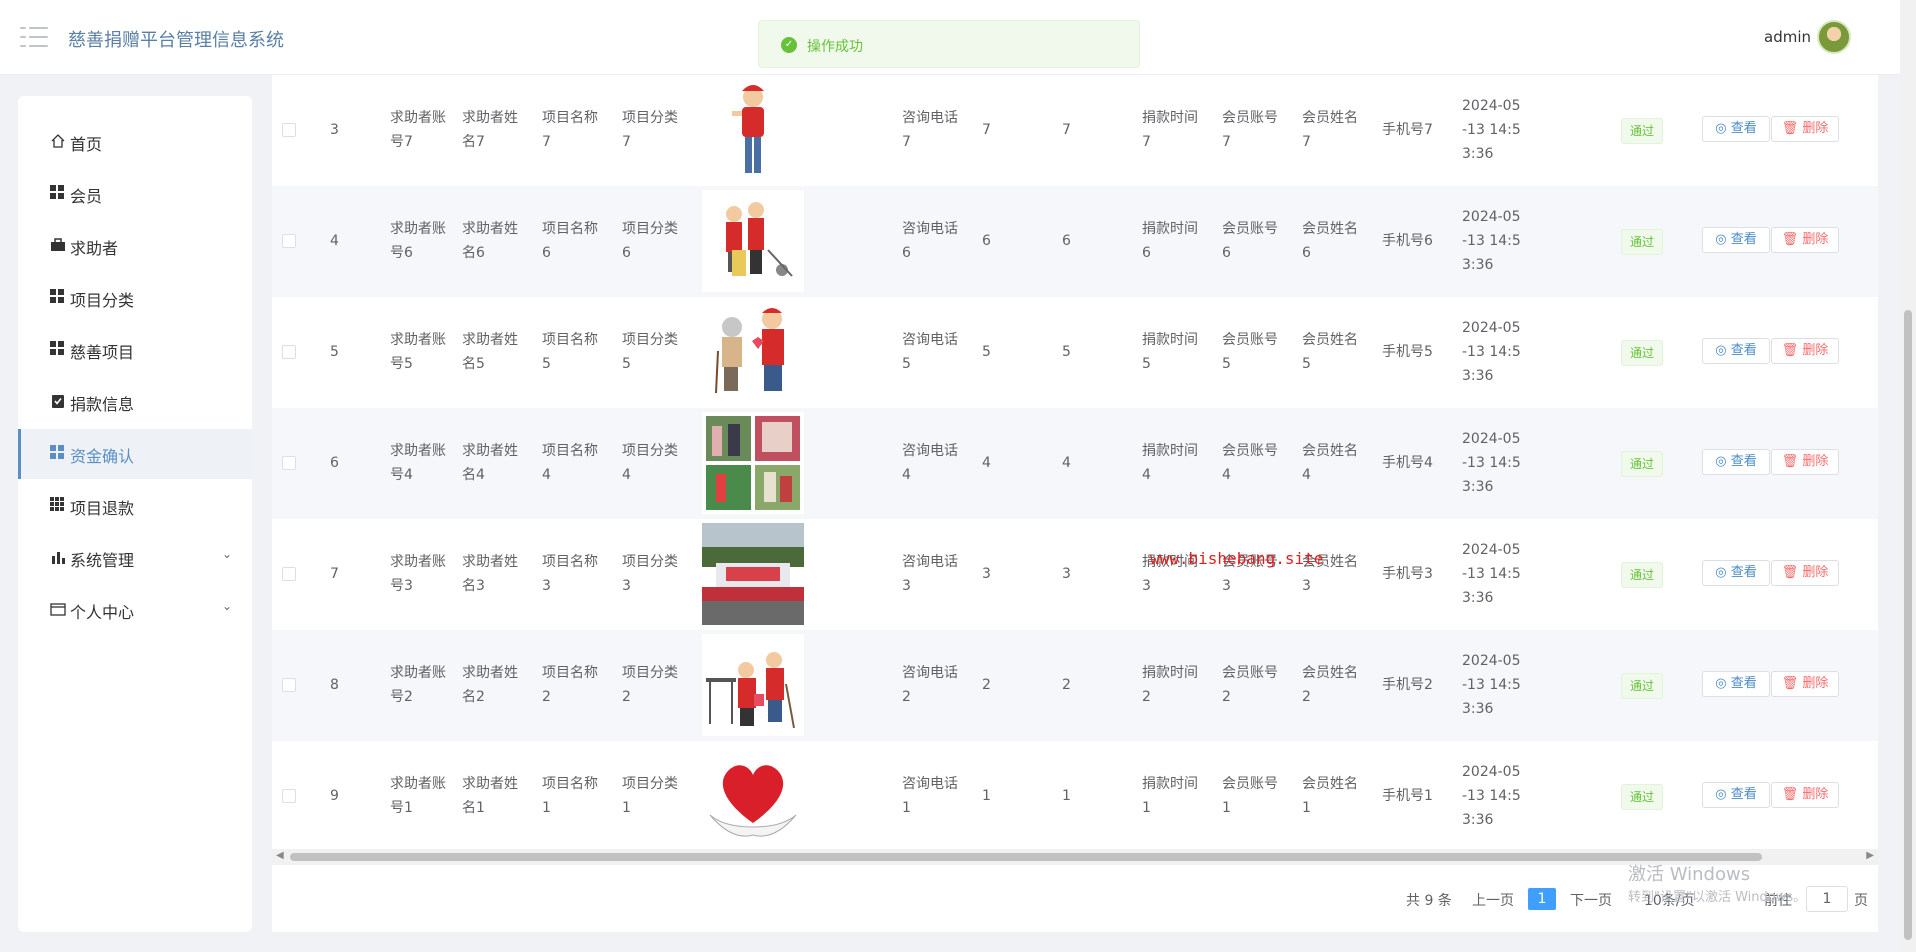  What do you see at coordinates (135, 506) in the screenshot?
I see `sidebar-item-7: 项目退款` at bounding box center [135, 506].